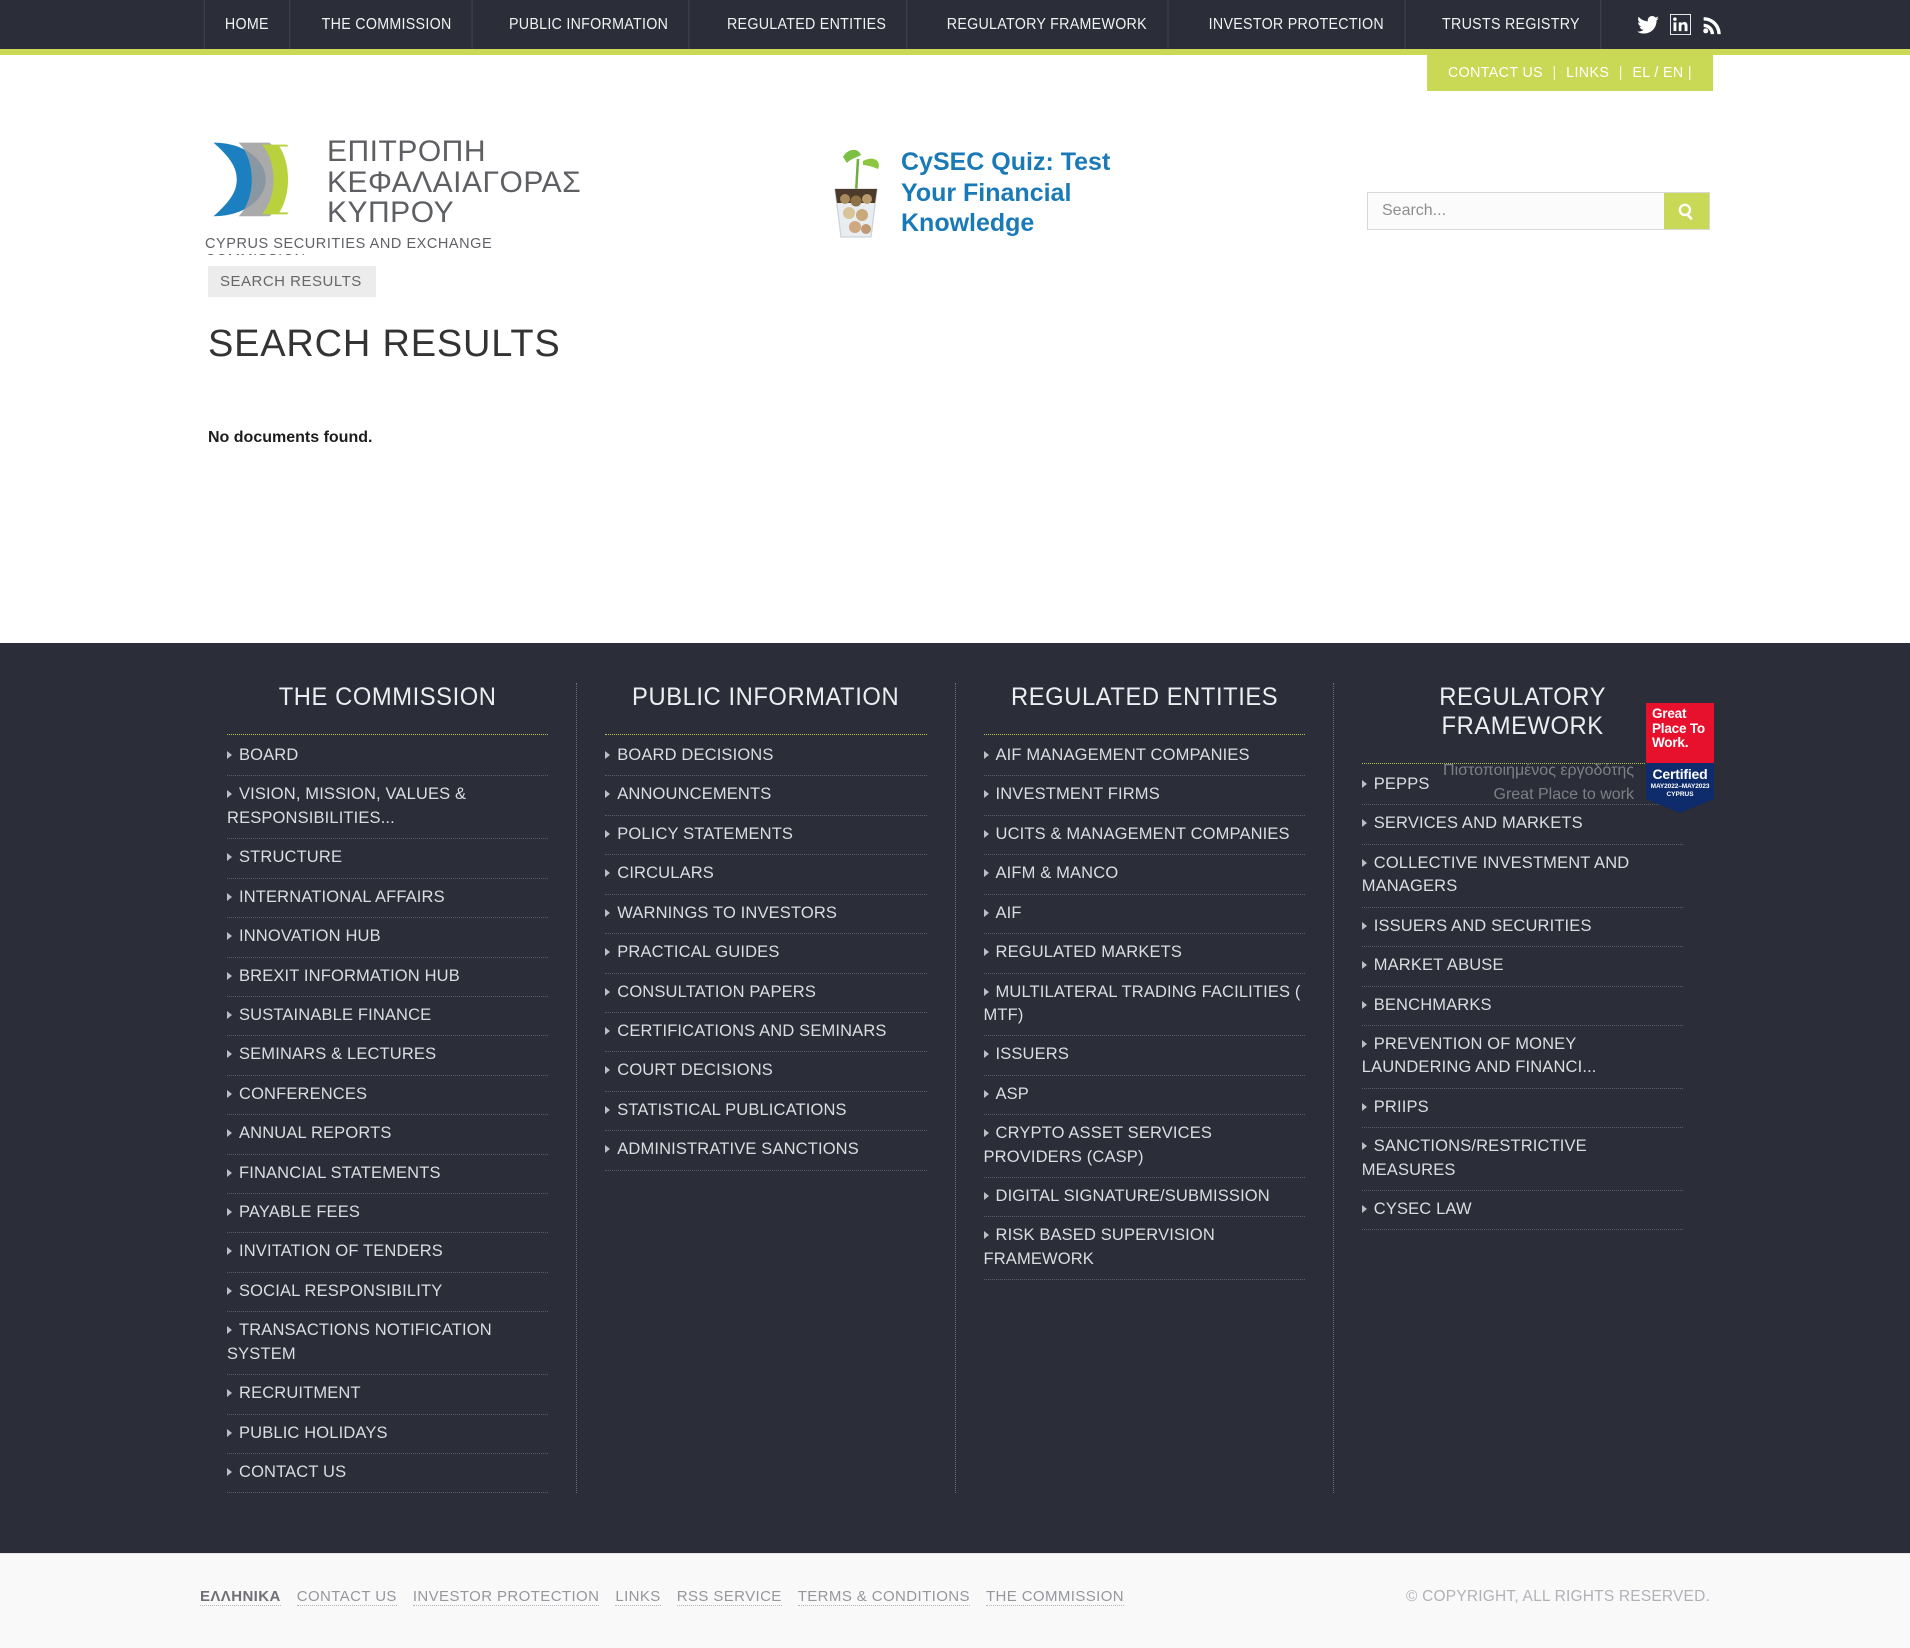 The width and height of the screenshot is (1910, 1648). I want to click on footer-link: BENCHMARKS, so click(1522, 1005).